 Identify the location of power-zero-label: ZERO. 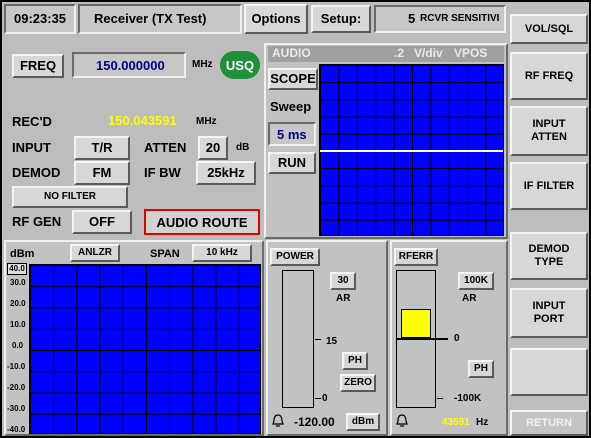
(358, 383).